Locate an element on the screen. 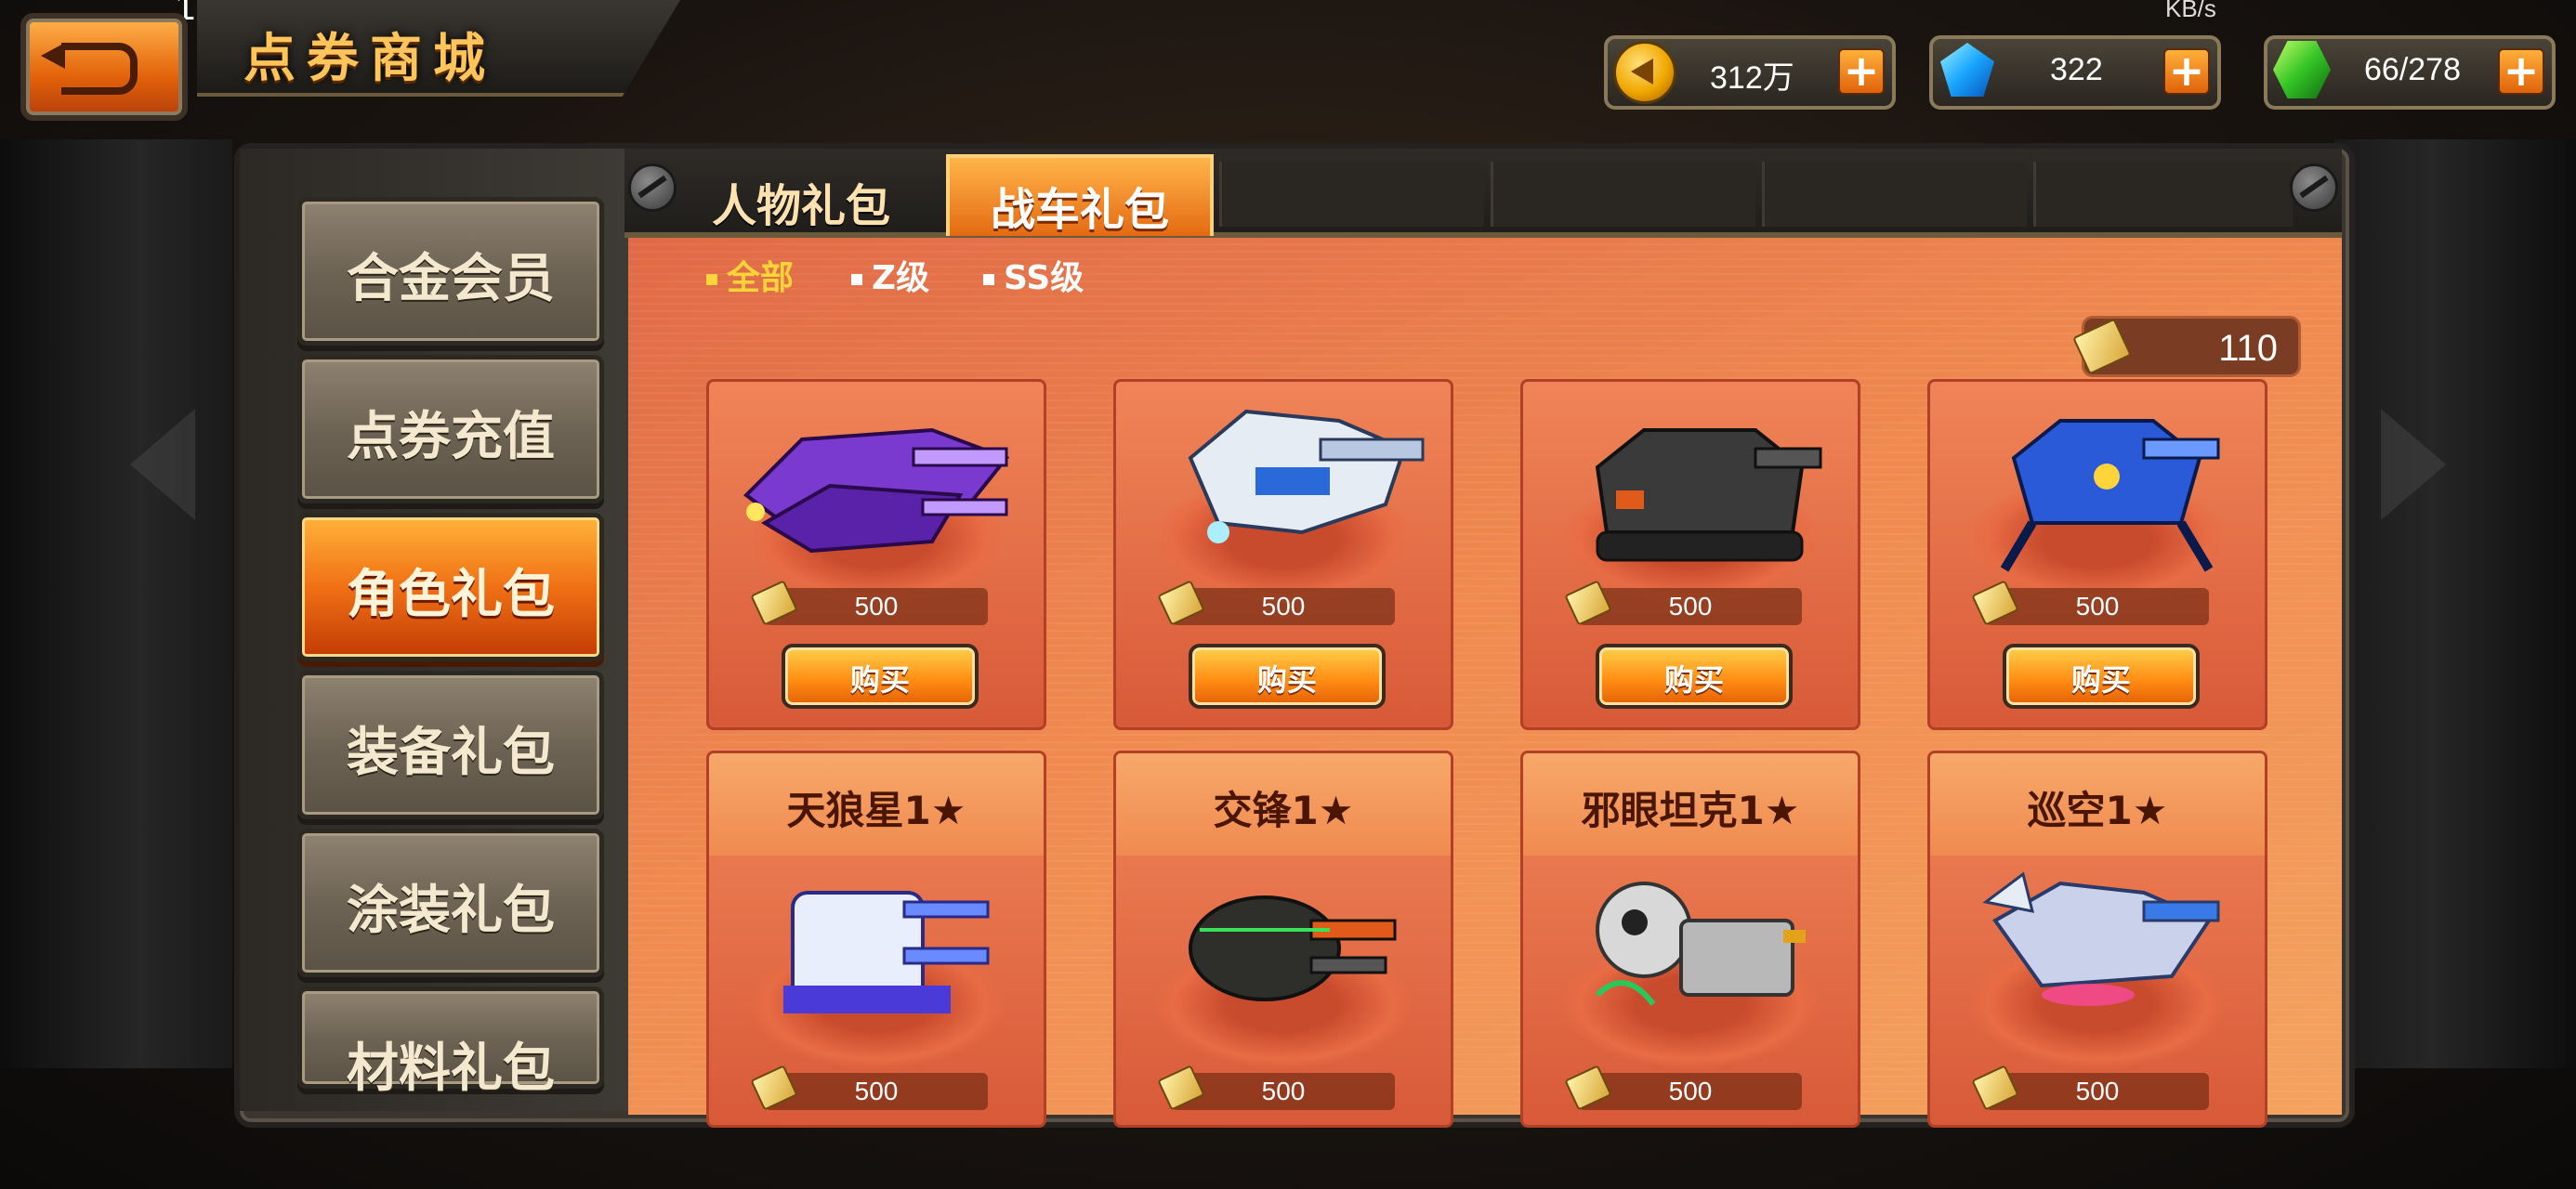  sirius-tank-image is located at coordinates (886, 952).